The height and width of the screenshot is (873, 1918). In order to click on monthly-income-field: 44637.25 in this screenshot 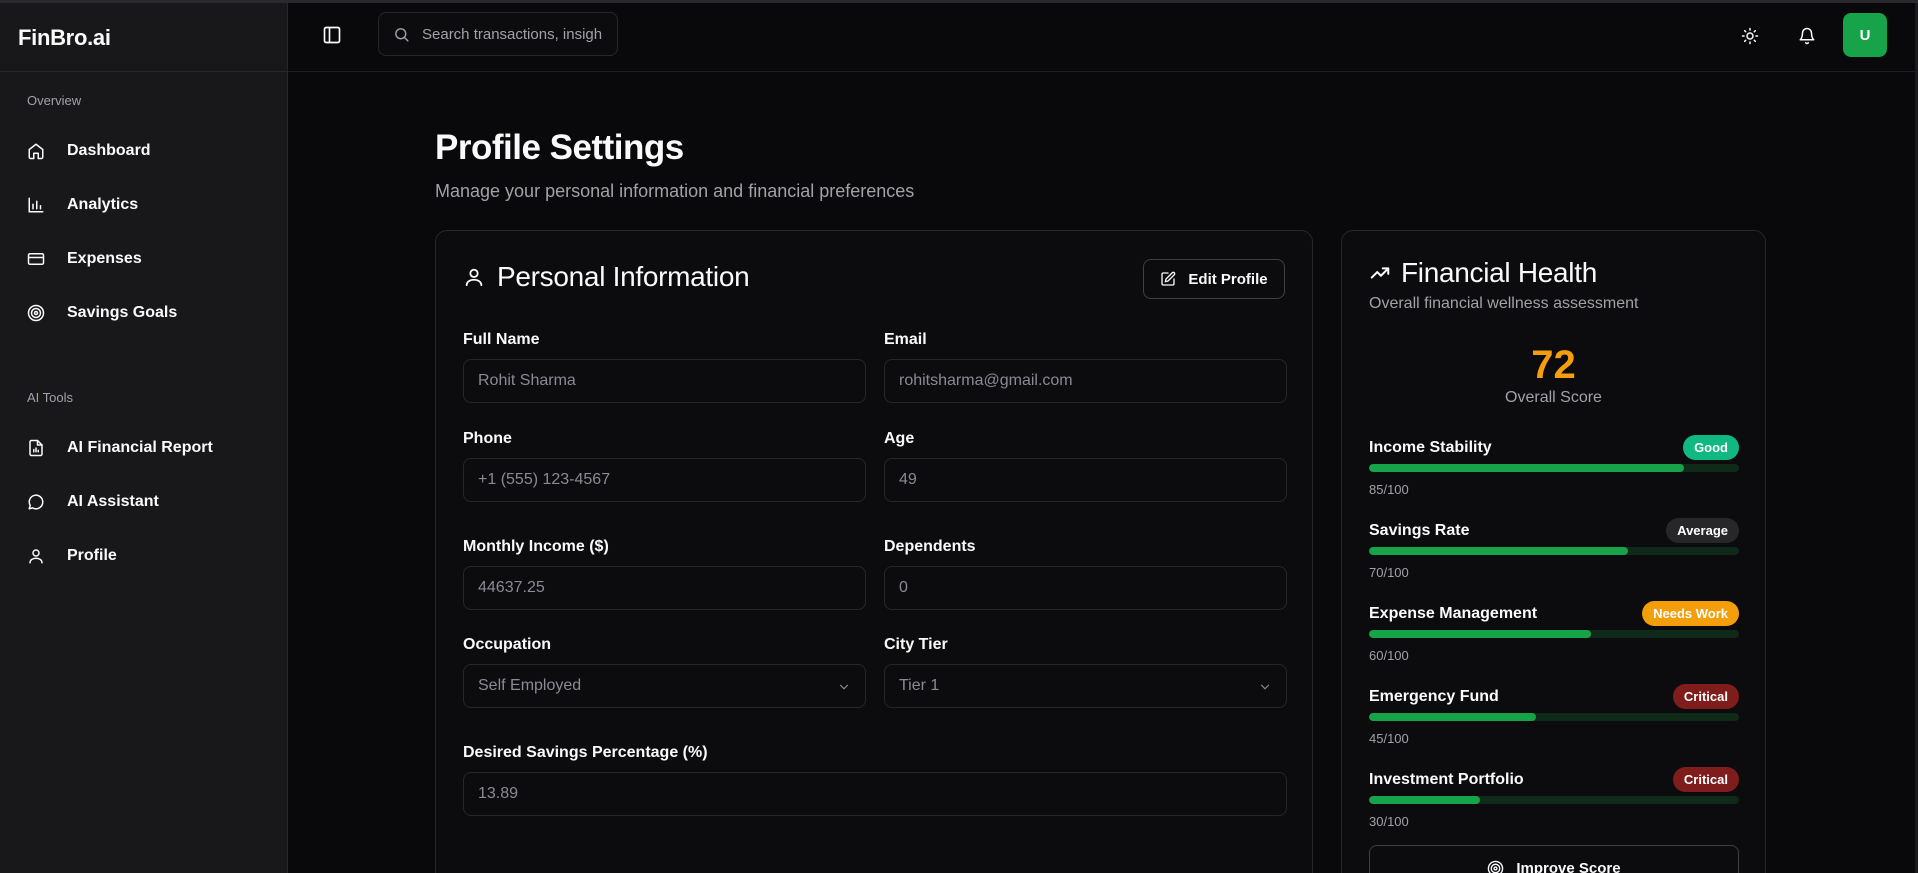, I will do `click(664, 588)`.